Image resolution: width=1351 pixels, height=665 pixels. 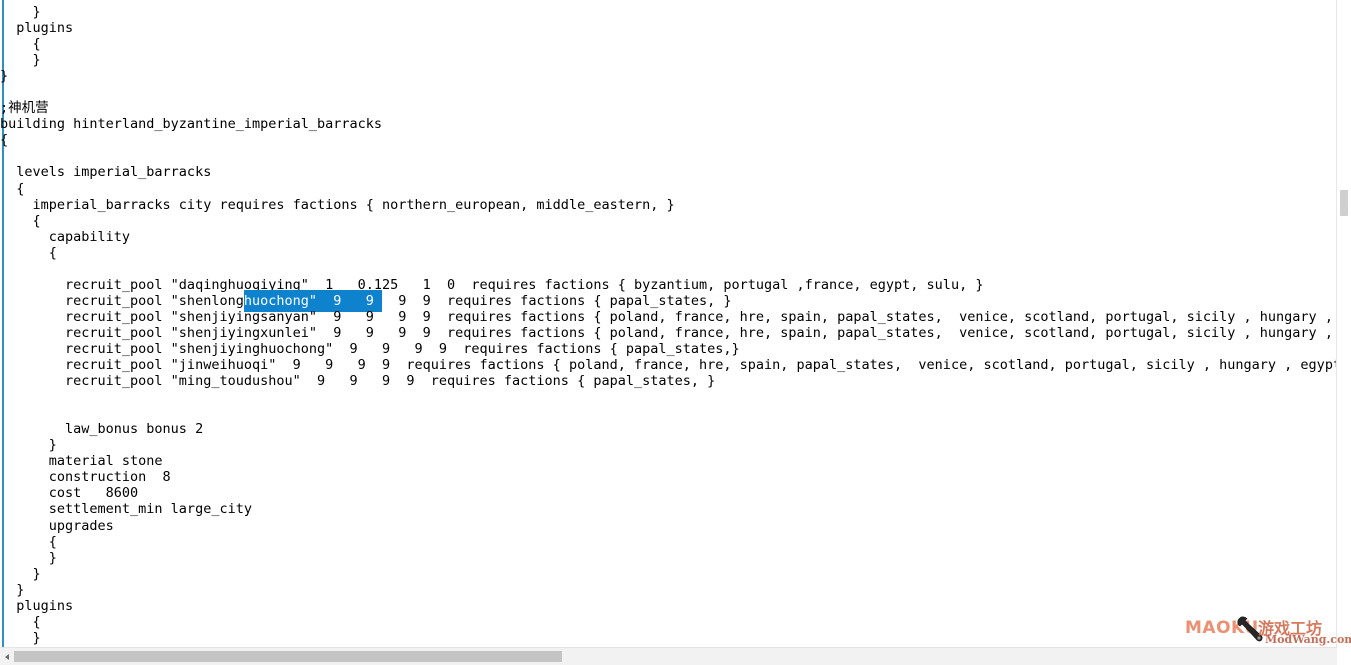 I want to click on code-line: material stone, so click(x=668, y=461).